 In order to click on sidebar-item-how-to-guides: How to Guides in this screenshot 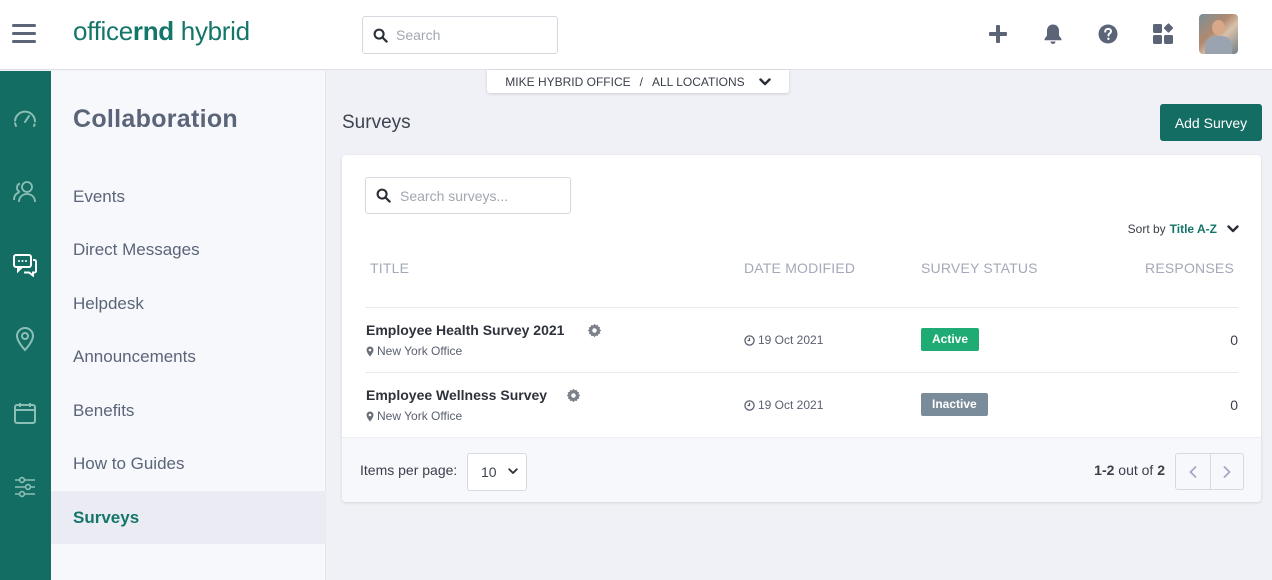, I will do `click(188, 463)`.